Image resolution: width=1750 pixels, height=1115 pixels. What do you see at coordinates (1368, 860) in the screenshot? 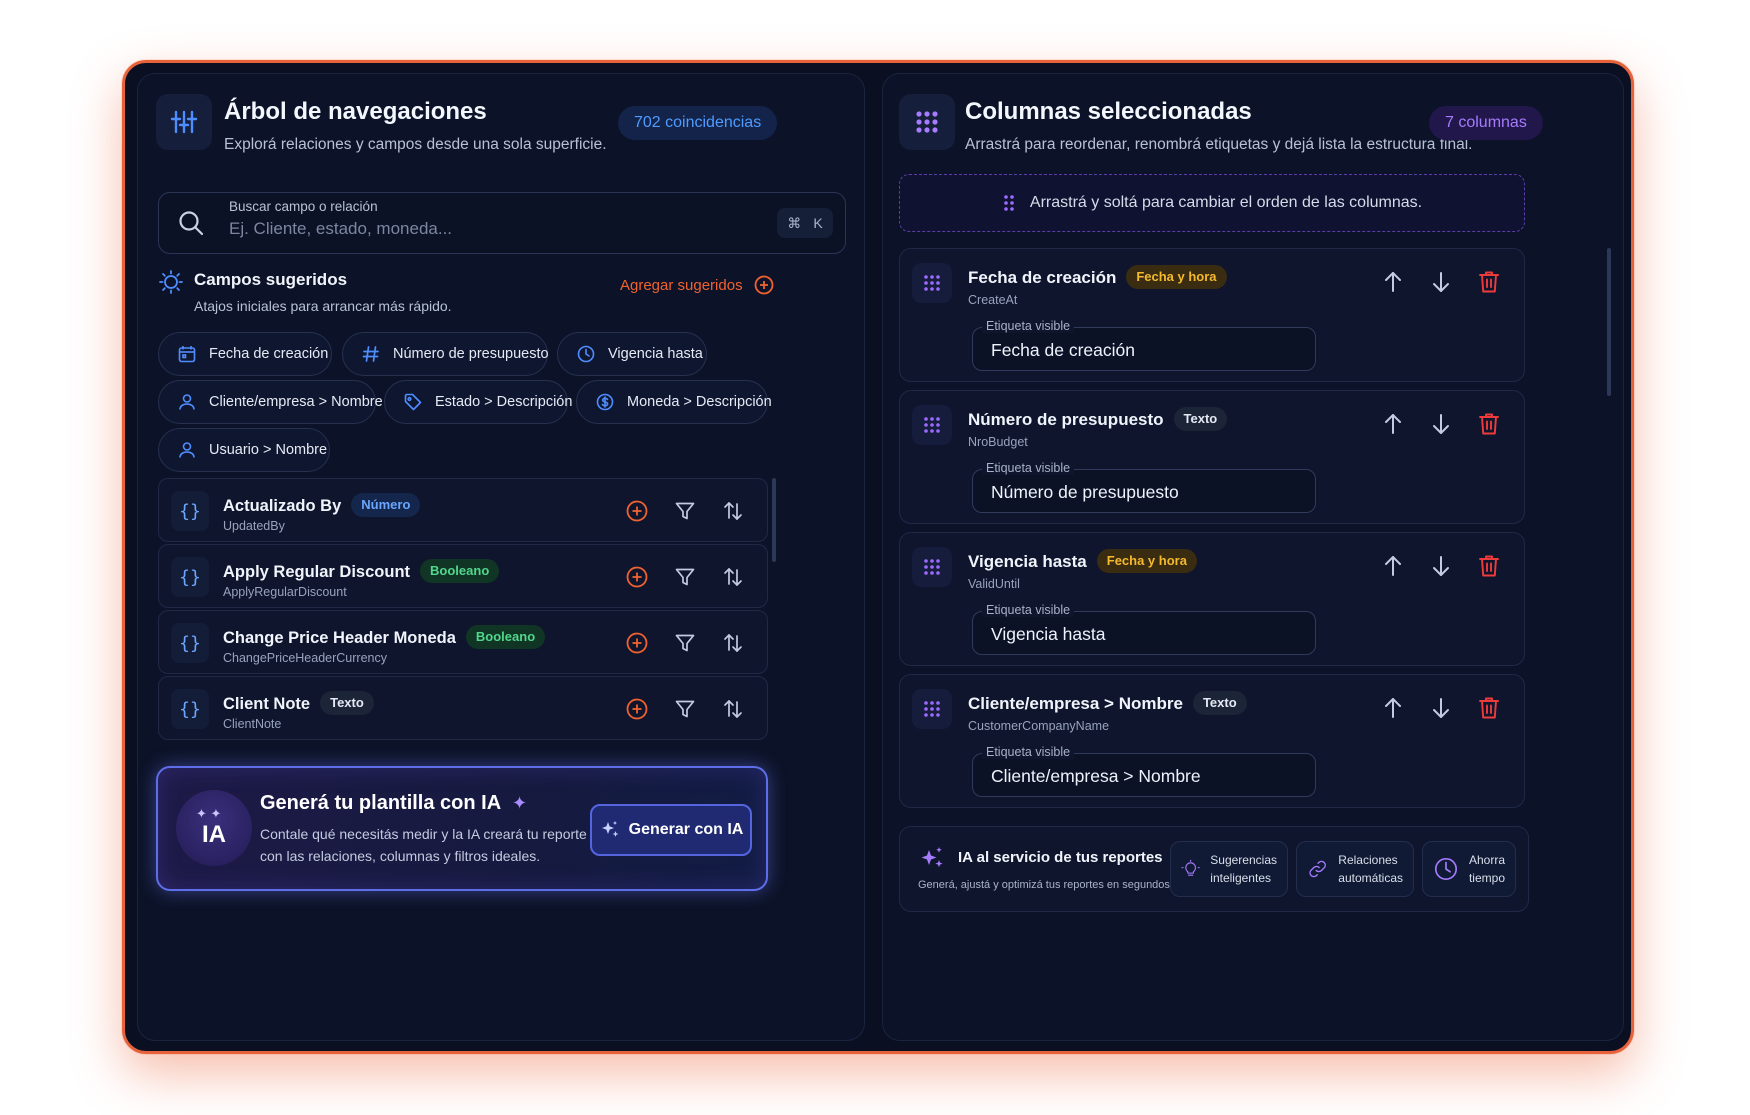
I see `promo-tile-line1: Relaciones` at bounding box center [1368, 860].